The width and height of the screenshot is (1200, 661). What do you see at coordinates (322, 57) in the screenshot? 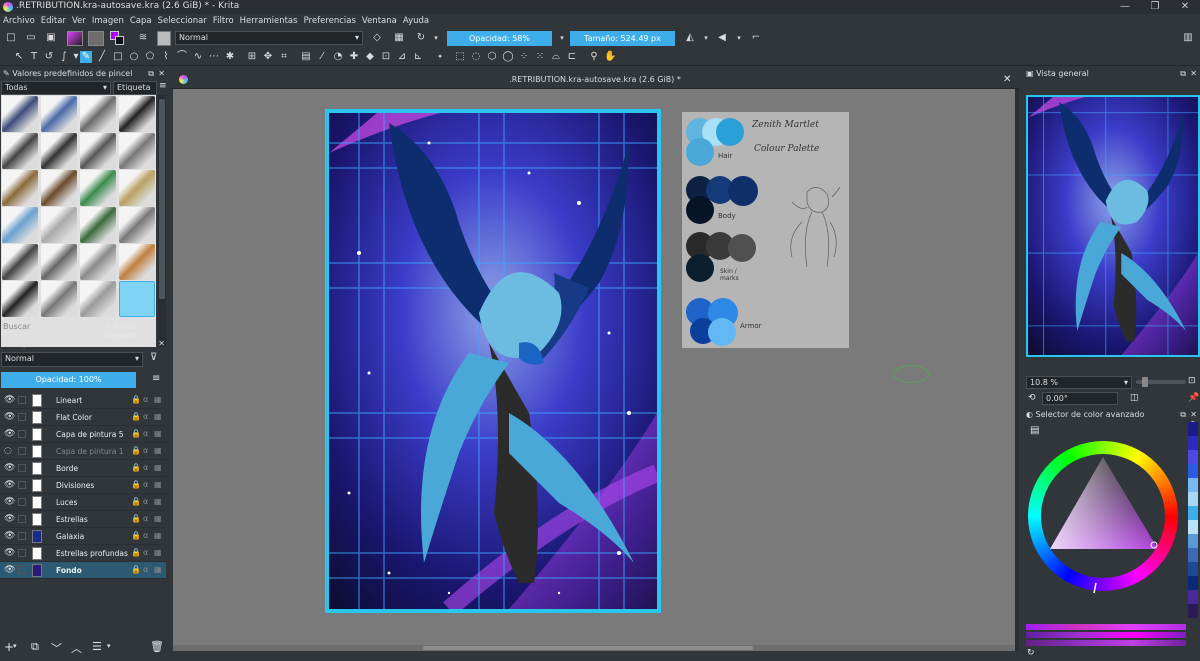
I see `color-picker-icon: ⁄` at bounding box center [322, 57].